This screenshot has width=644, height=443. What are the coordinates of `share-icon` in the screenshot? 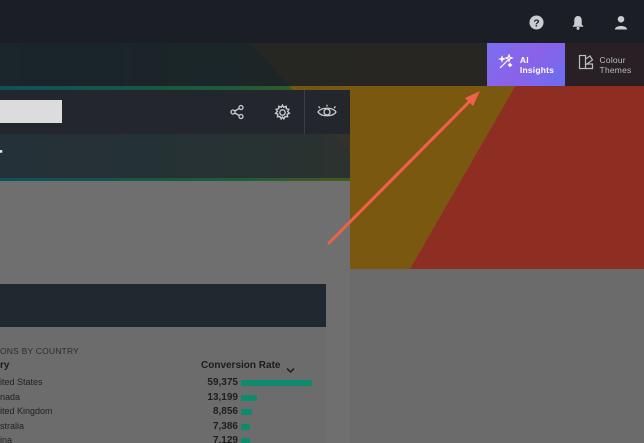 It's located at (237, 112).